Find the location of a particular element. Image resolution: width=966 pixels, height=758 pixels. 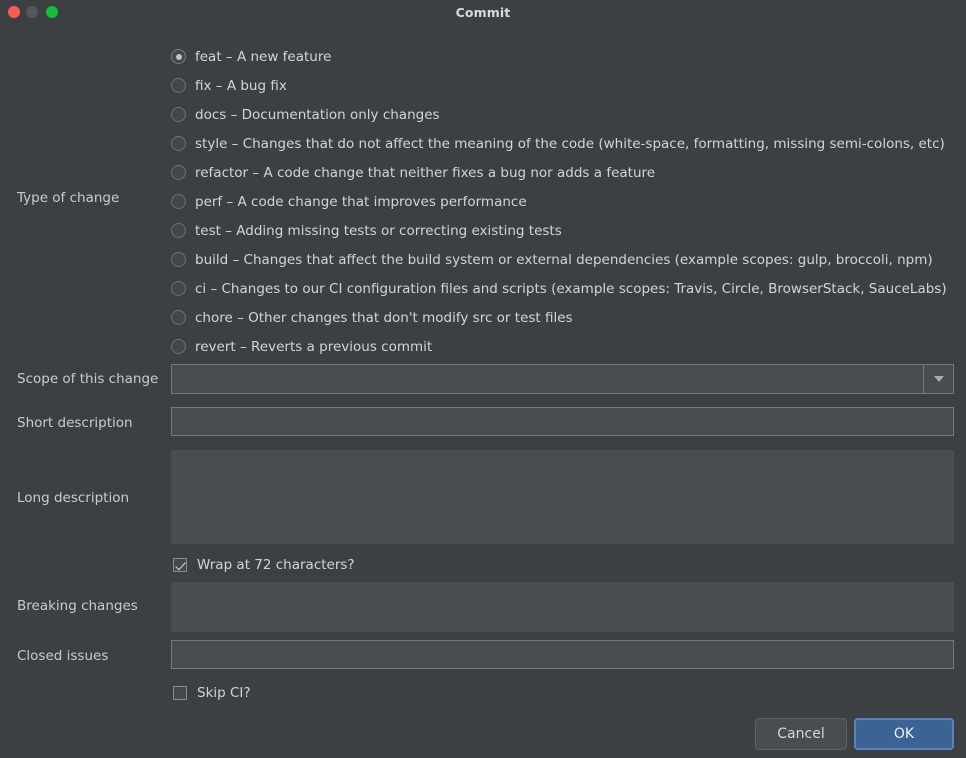

closed-issues-label: Closed issues is located at coordinates (63, 656).